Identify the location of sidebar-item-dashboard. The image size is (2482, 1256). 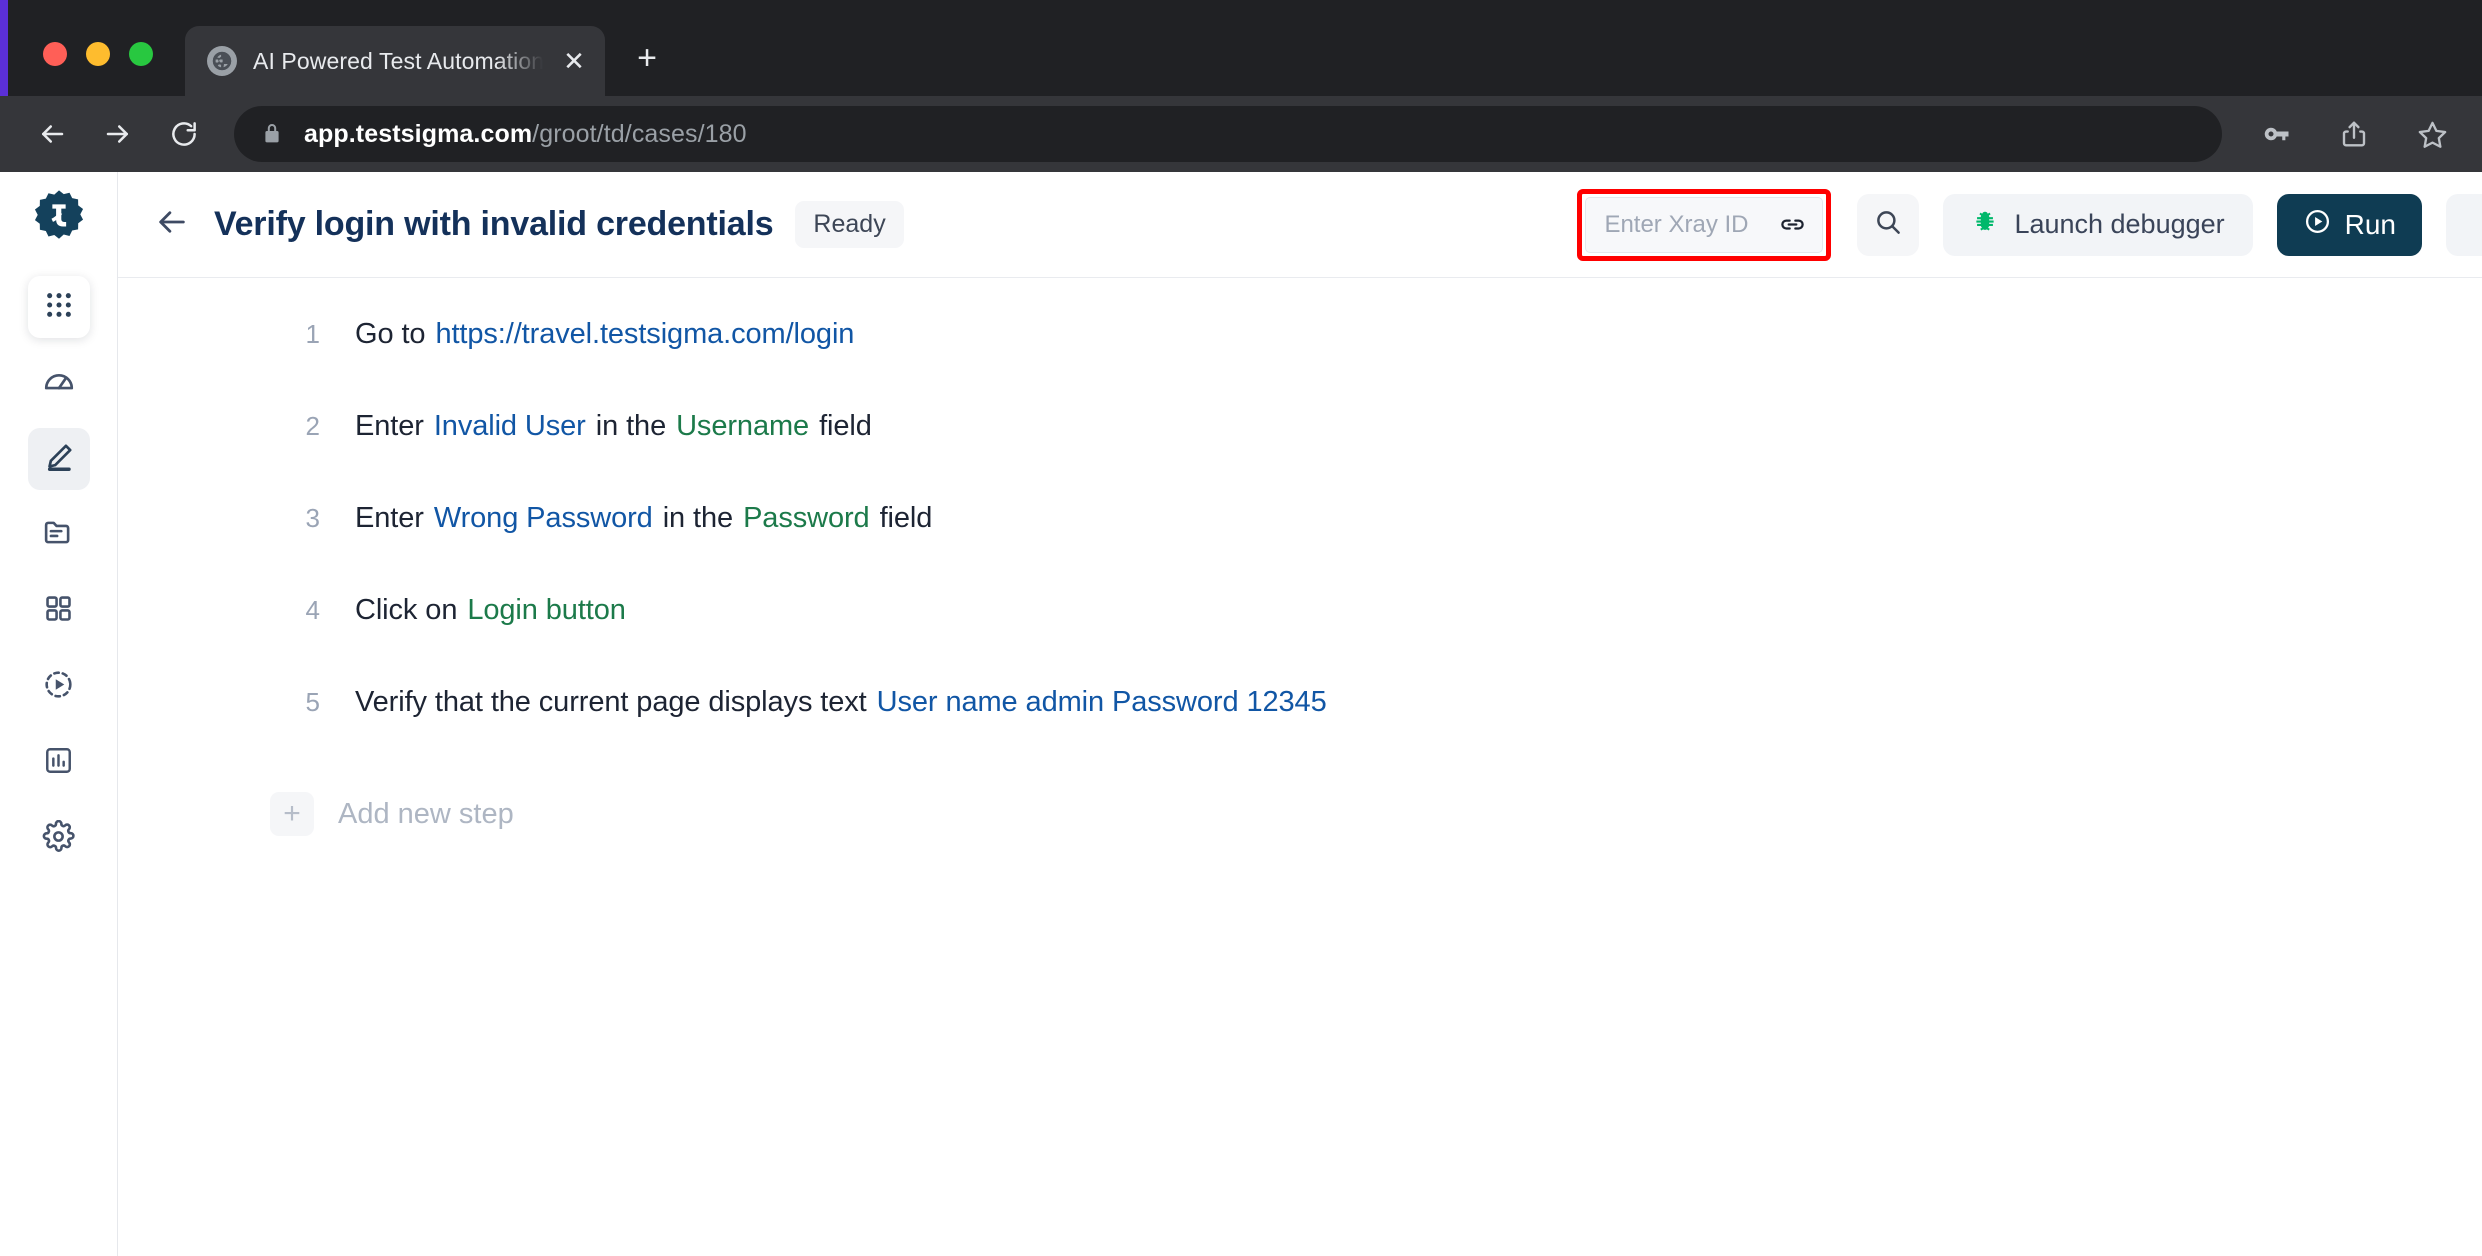
(59, 383).